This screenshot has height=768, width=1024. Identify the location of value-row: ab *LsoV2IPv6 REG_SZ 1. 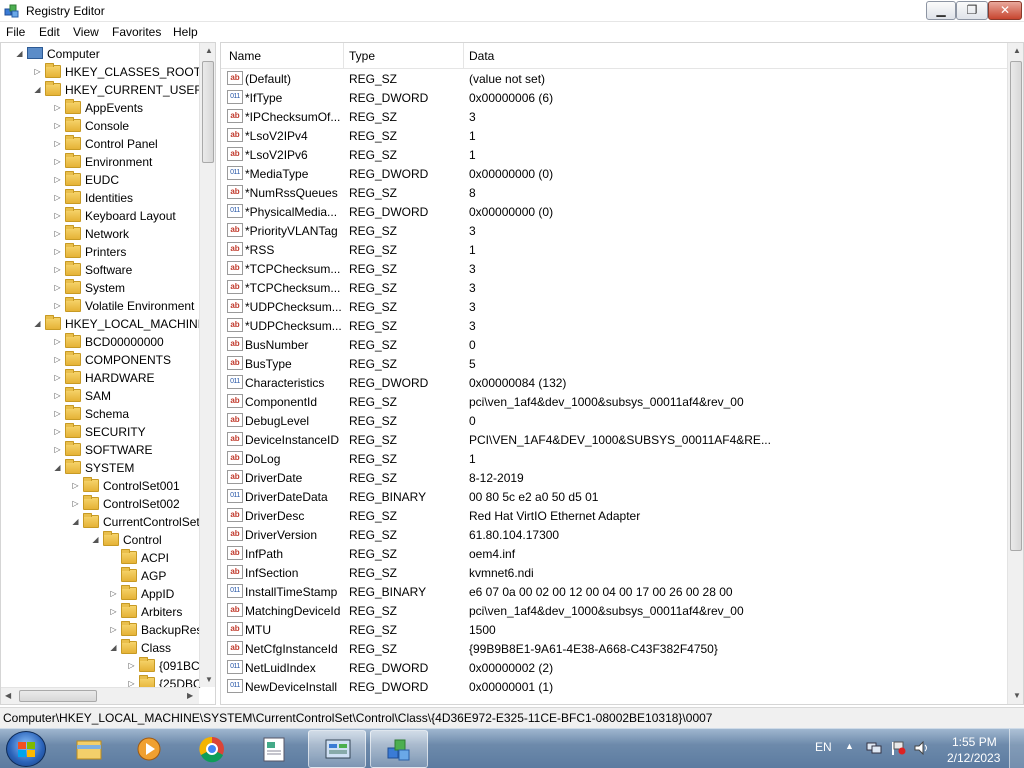
(614, 154).